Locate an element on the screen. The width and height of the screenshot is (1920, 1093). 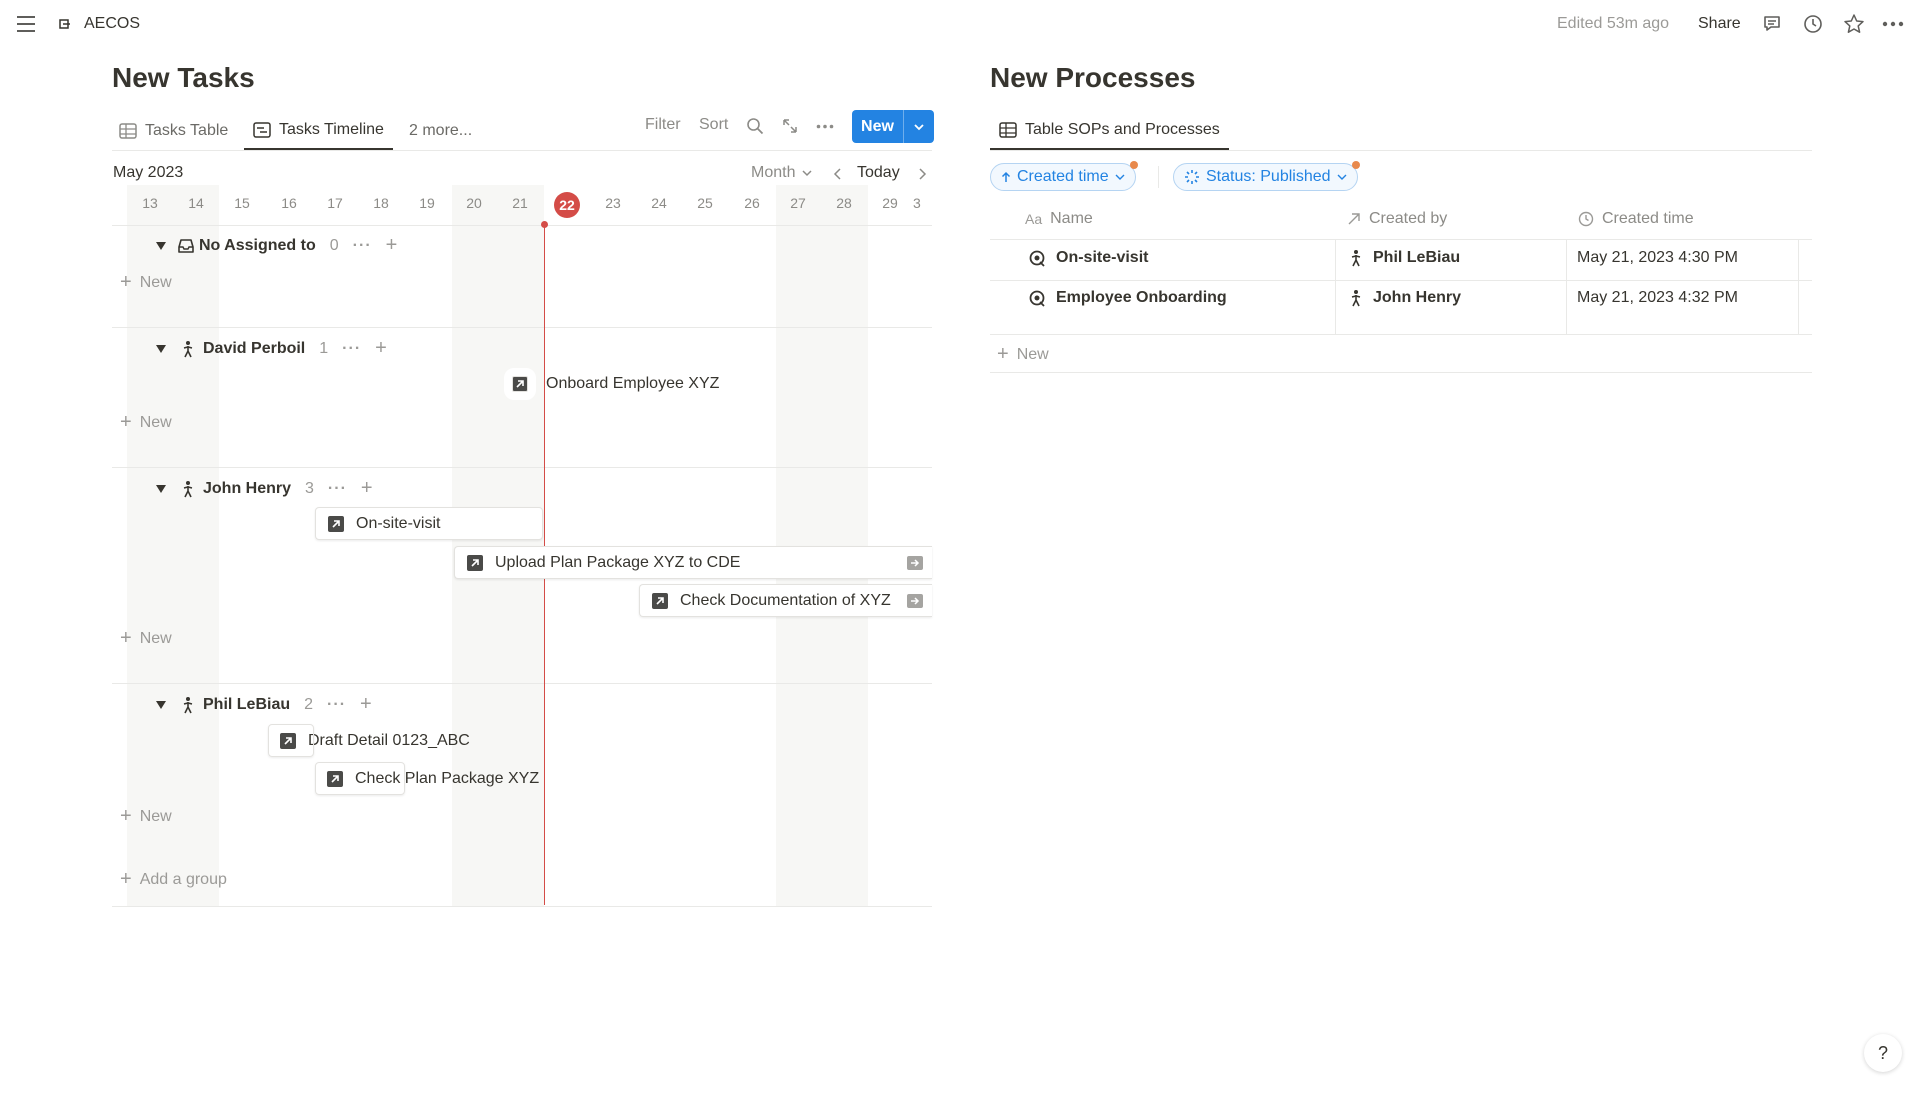
table-row-name: Employee Onboarding is located at coordinates (1127, 298).